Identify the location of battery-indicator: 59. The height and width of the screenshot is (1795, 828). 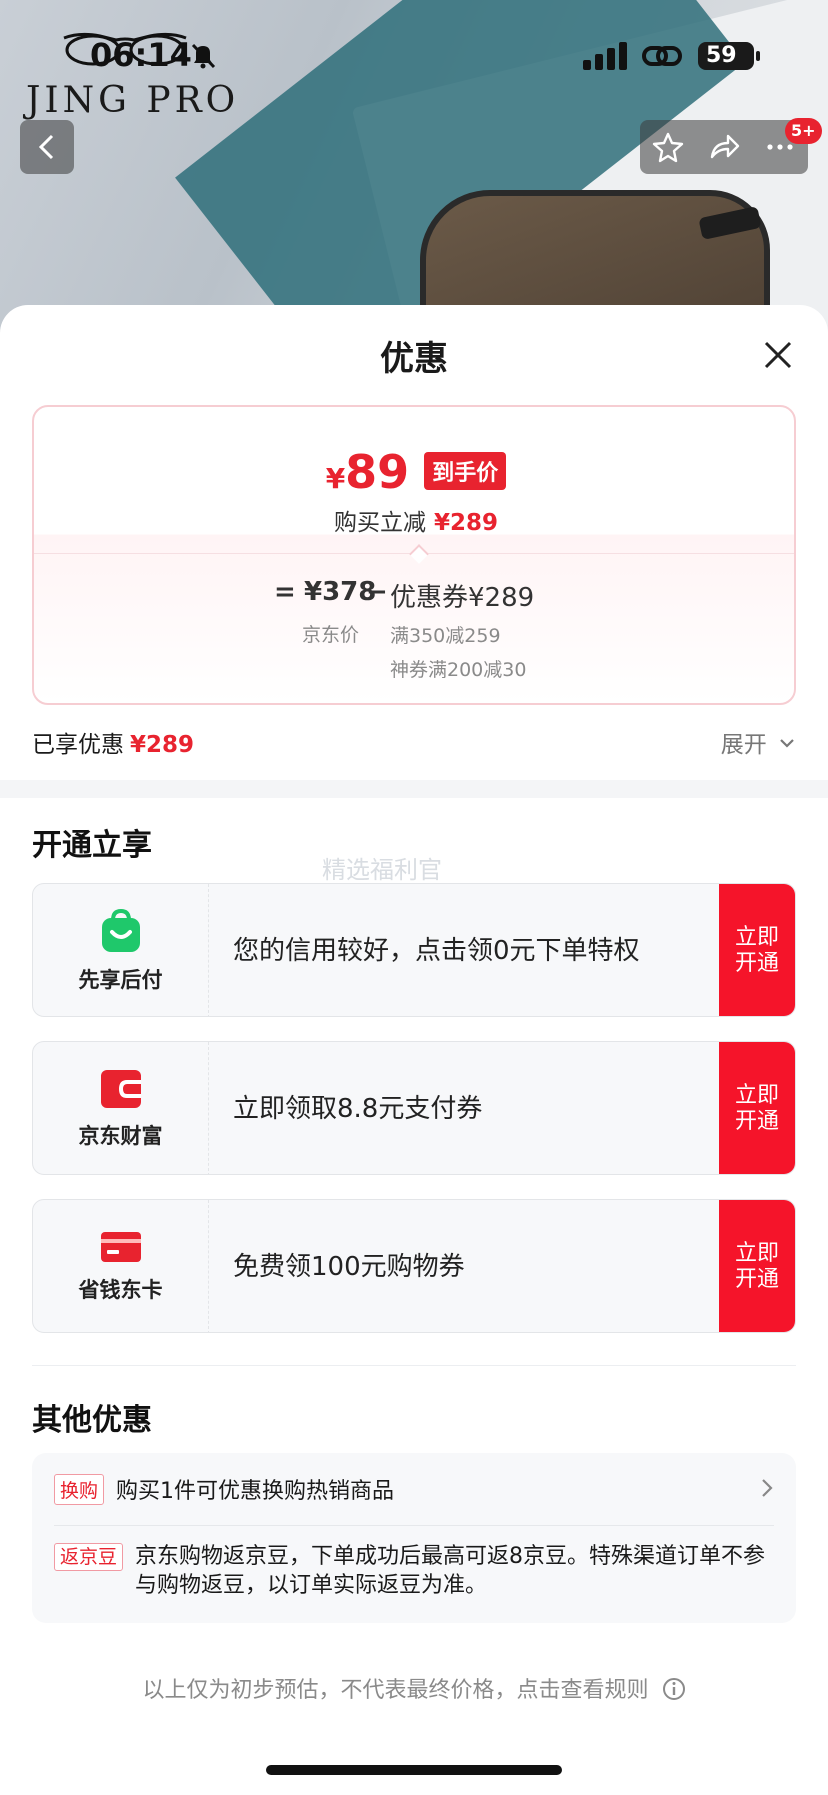
(729, 56).